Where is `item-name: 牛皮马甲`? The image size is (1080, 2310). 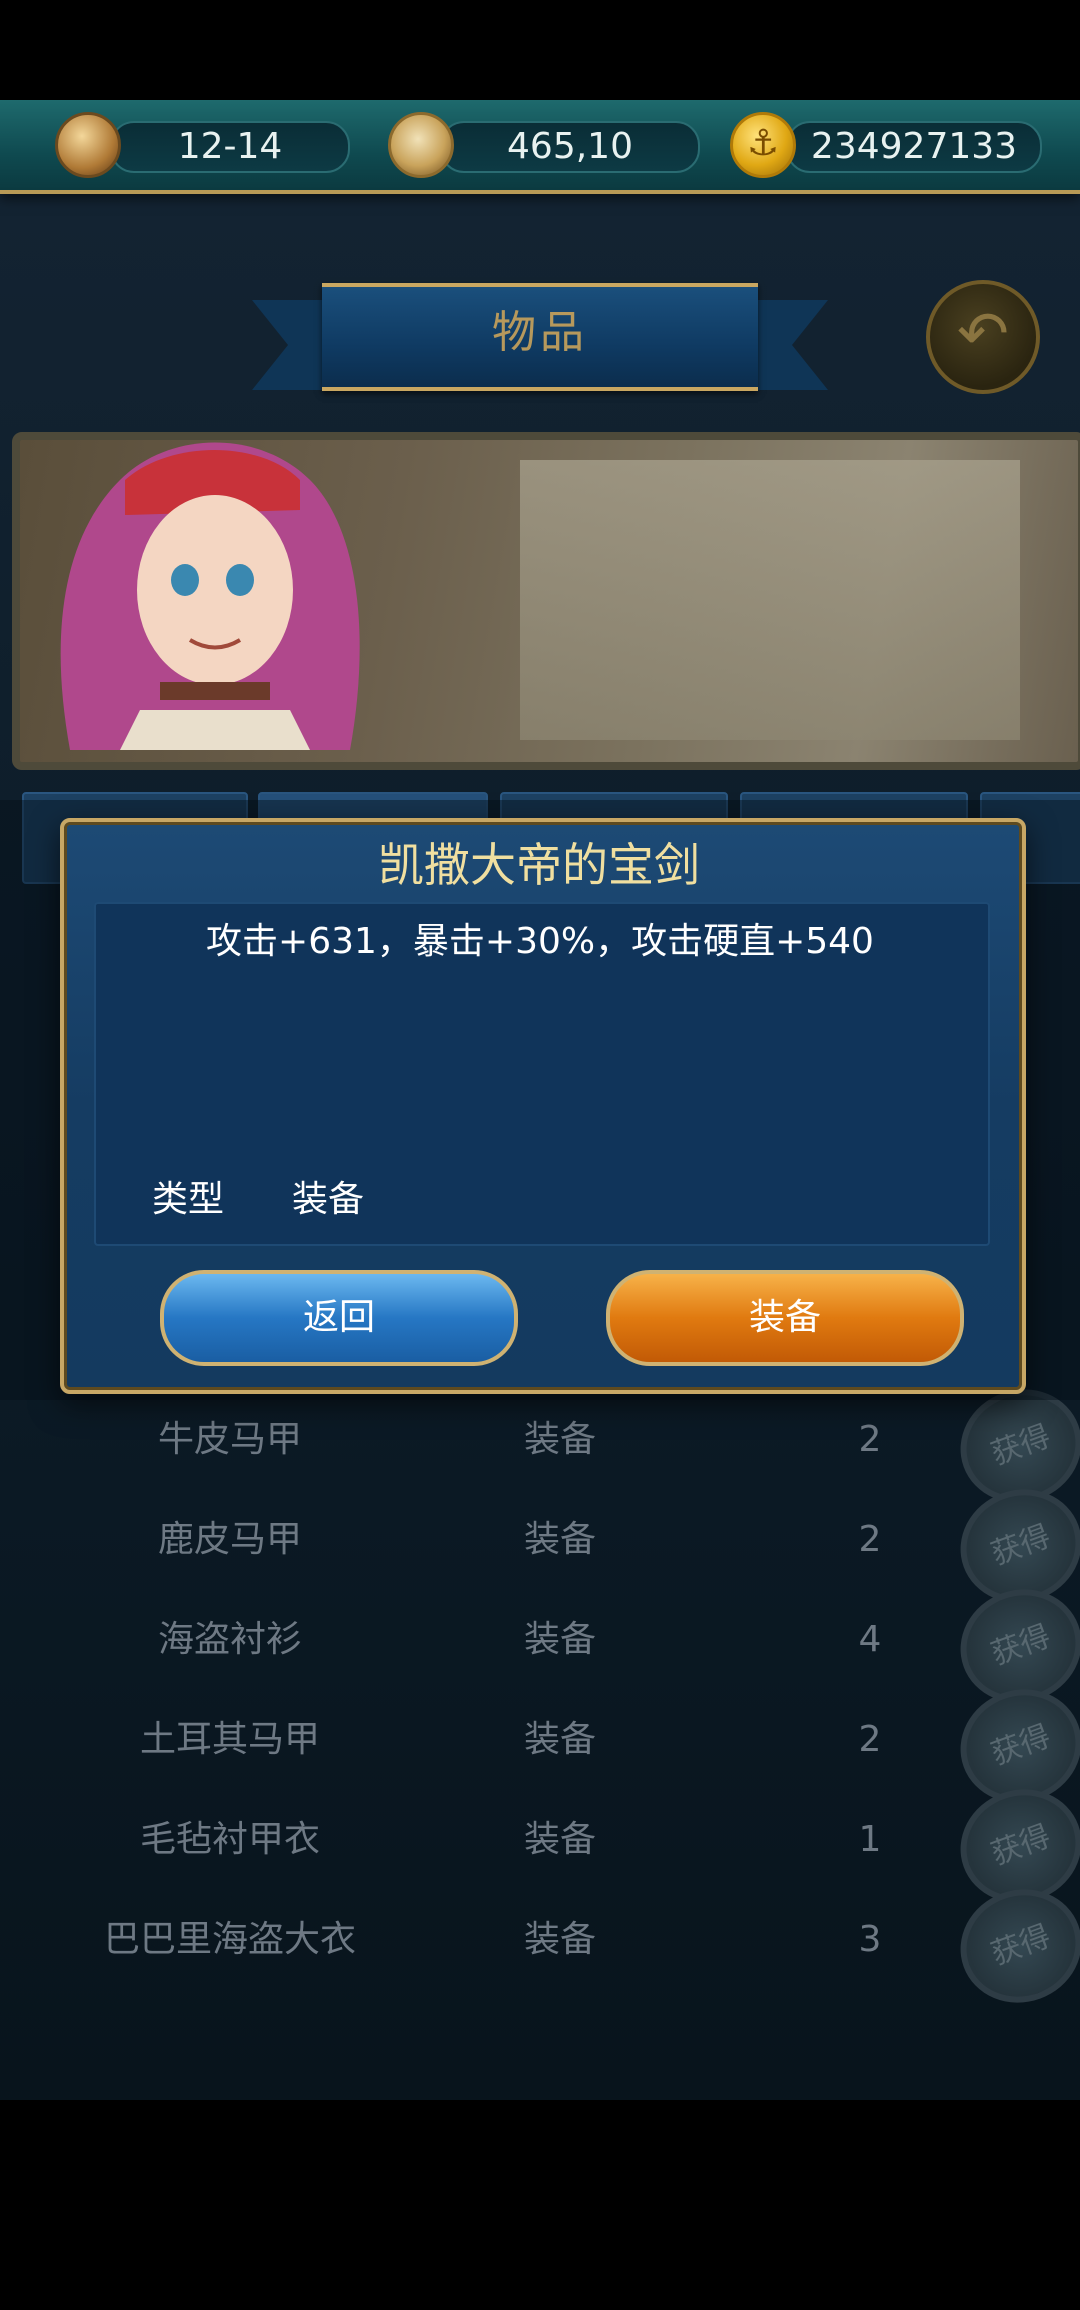
item-name: 牛皮马甲 is located at coordinates (229, 1439).